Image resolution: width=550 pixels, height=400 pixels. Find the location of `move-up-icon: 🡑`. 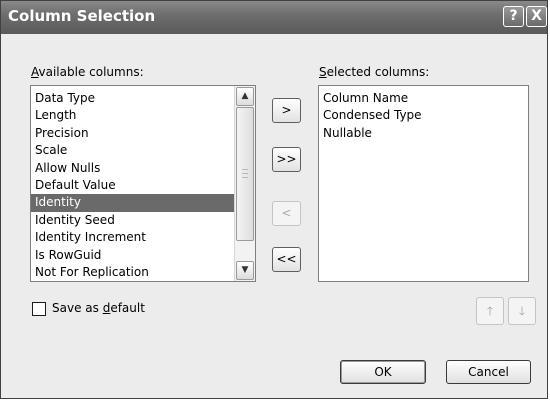

move-up-icon: 🡑 is located at coordinates (490, 311).